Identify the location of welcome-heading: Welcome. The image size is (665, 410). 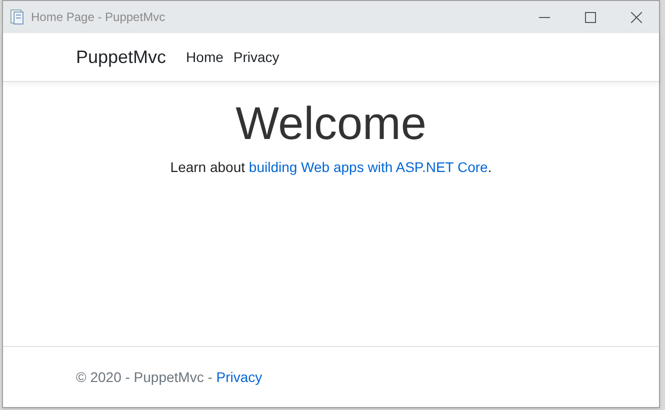
(331, 123).